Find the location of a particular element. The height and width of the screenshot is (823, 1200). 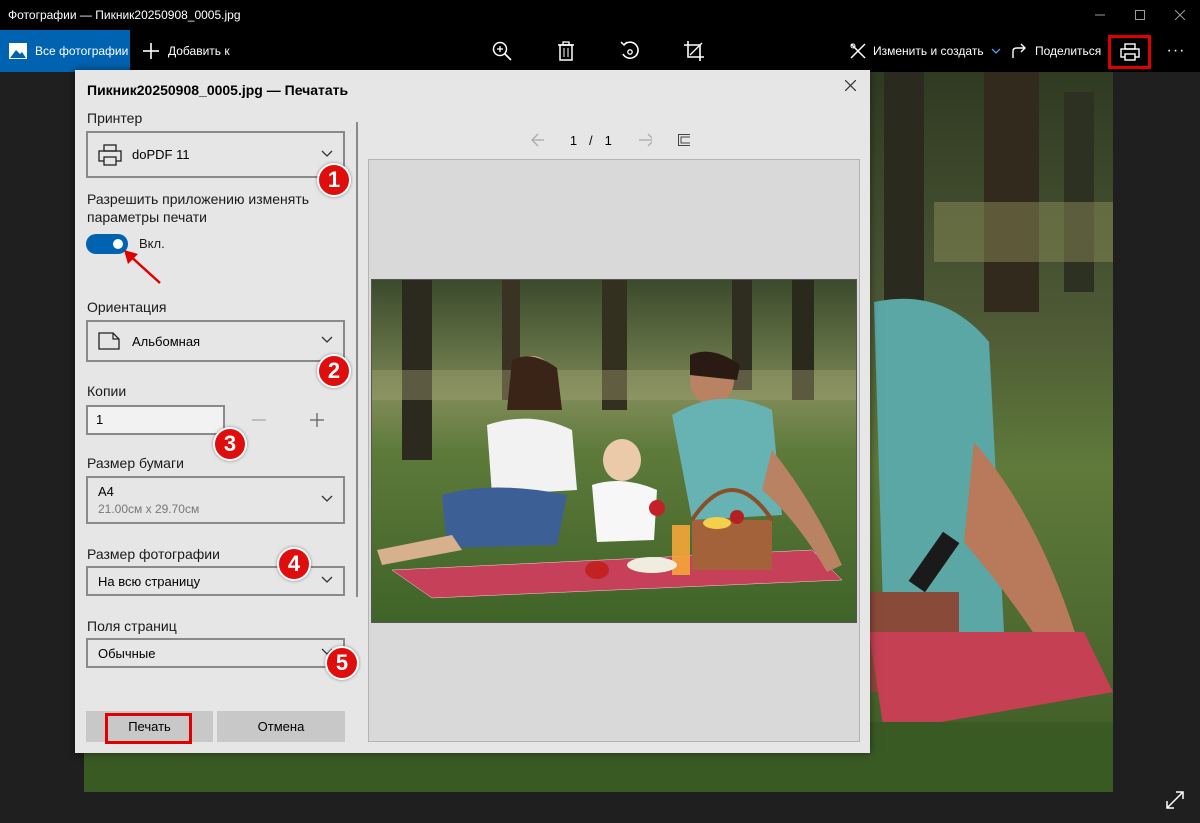

copies-increment-button is located at coordinates (317, 420).